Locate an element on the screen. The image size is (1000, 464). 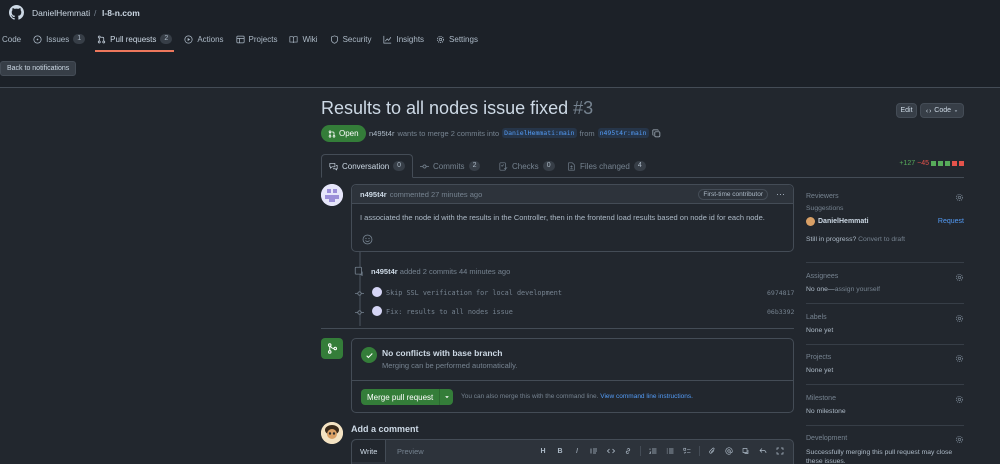
assignees-title: Assignees is located at coordinates (885, 276).